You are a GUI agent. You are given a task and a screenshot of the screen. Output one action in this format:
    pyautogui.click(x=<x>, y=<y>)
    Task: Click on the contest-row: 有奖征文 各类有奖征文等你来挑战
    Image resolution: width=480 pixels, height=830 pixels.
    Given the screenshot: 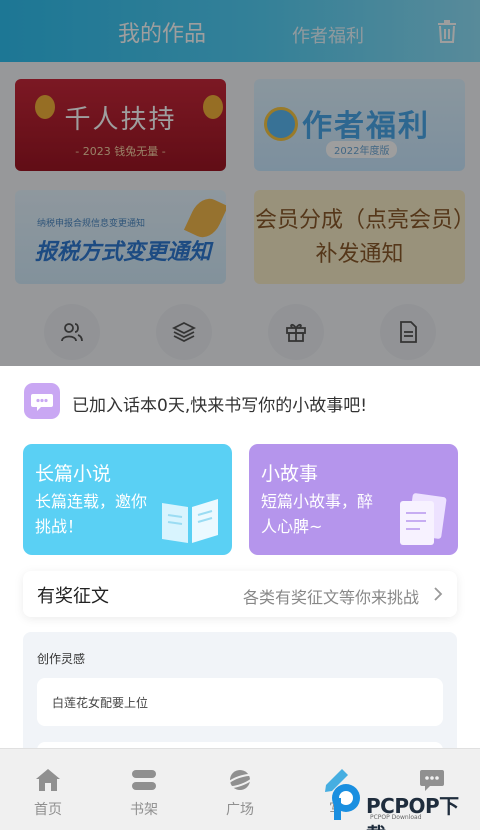 What is the action you would take?
    pyautogui.click(x=240, y=594)
    